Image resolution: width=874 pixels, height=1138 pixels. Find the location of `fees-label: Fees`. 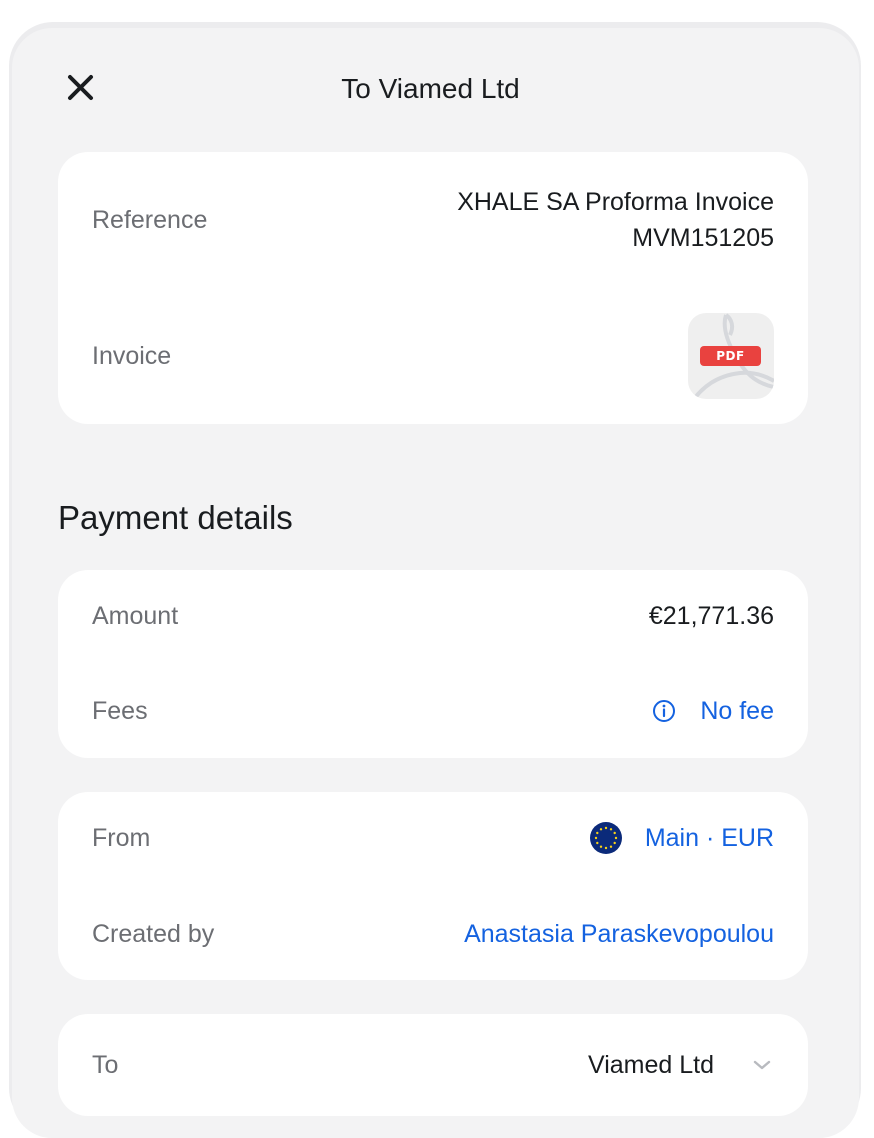

fees-label: Fees is located at coordinates (120, 710).